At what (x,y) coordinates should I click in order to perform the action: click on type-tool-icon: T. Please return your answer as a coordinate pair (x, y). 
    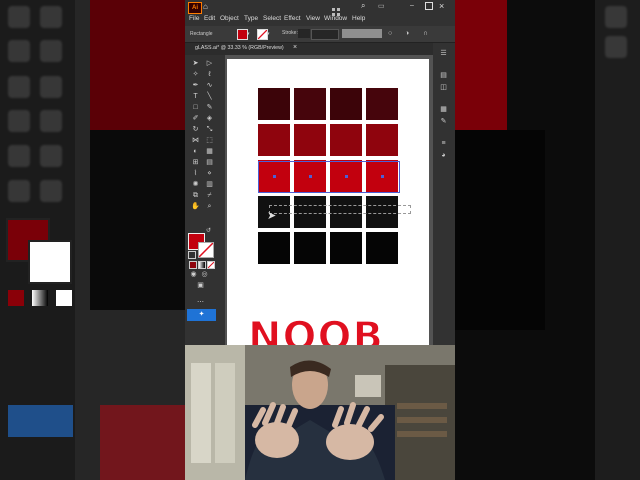
    Looking at the image, I should click on (195, 96).